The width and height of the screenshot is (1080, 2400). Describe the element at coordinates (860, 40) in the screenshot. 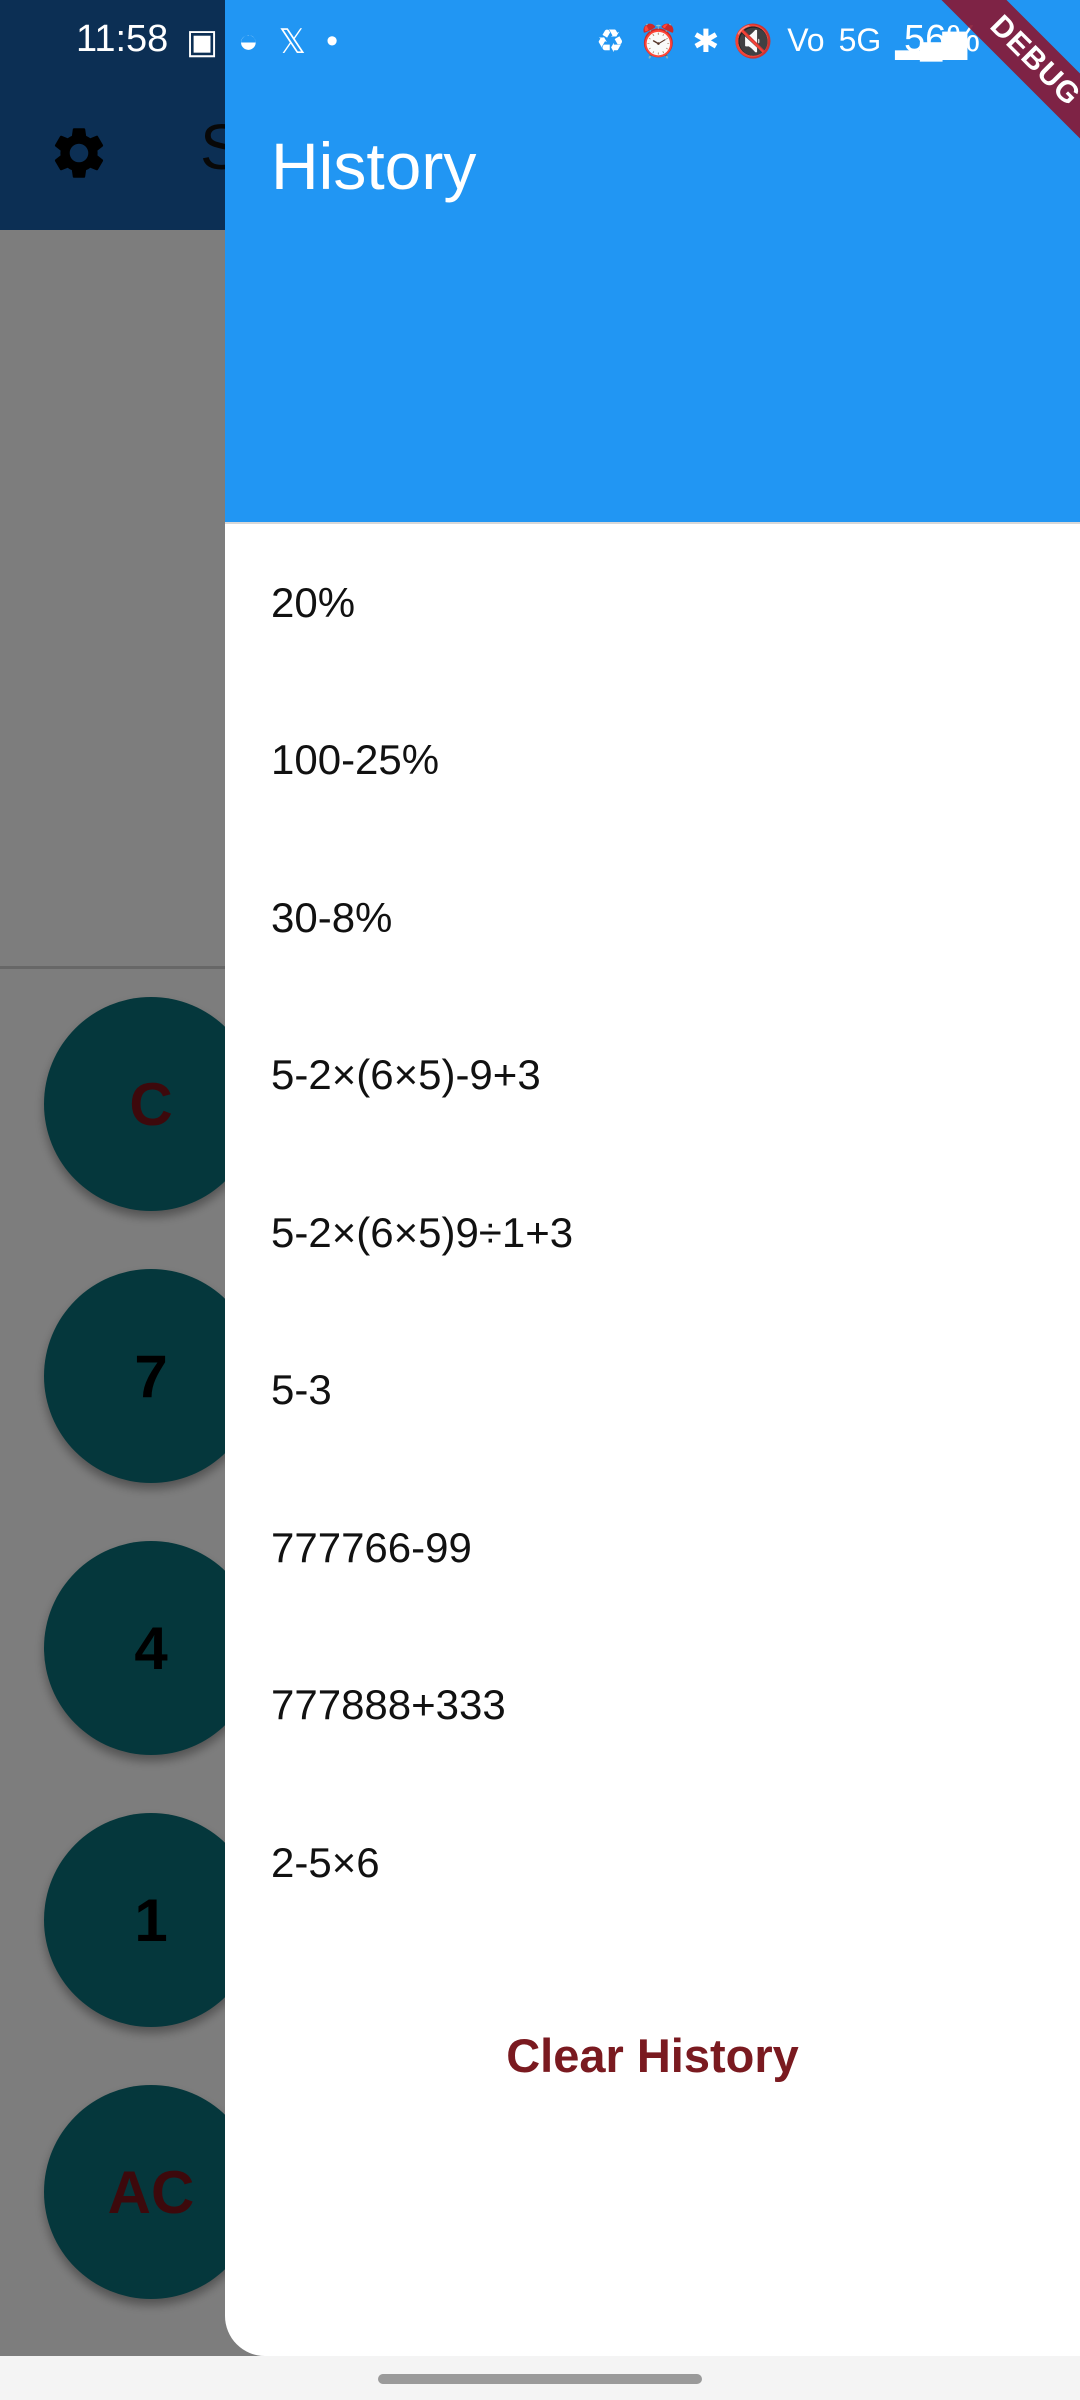

I see `5g-icon: 5G` at that location.